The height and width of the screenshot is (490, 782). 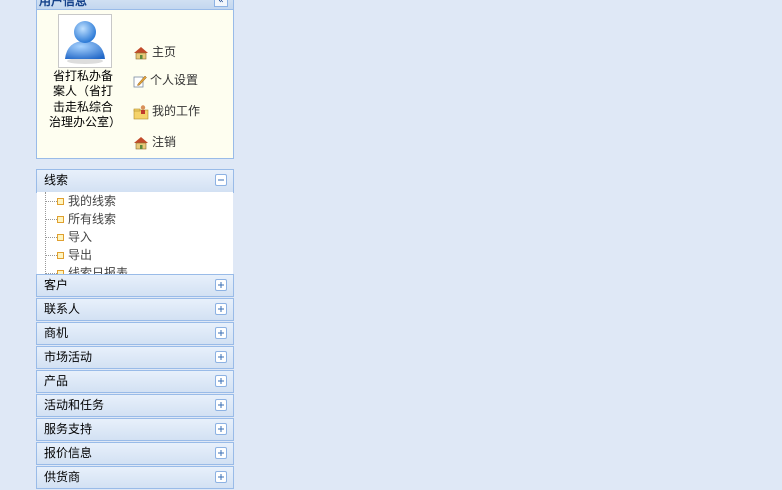 What do you see at coordinates (176, 111) in the screenshot?
I see `my-work-label: 我的工作` at bounding box center [176, 111].